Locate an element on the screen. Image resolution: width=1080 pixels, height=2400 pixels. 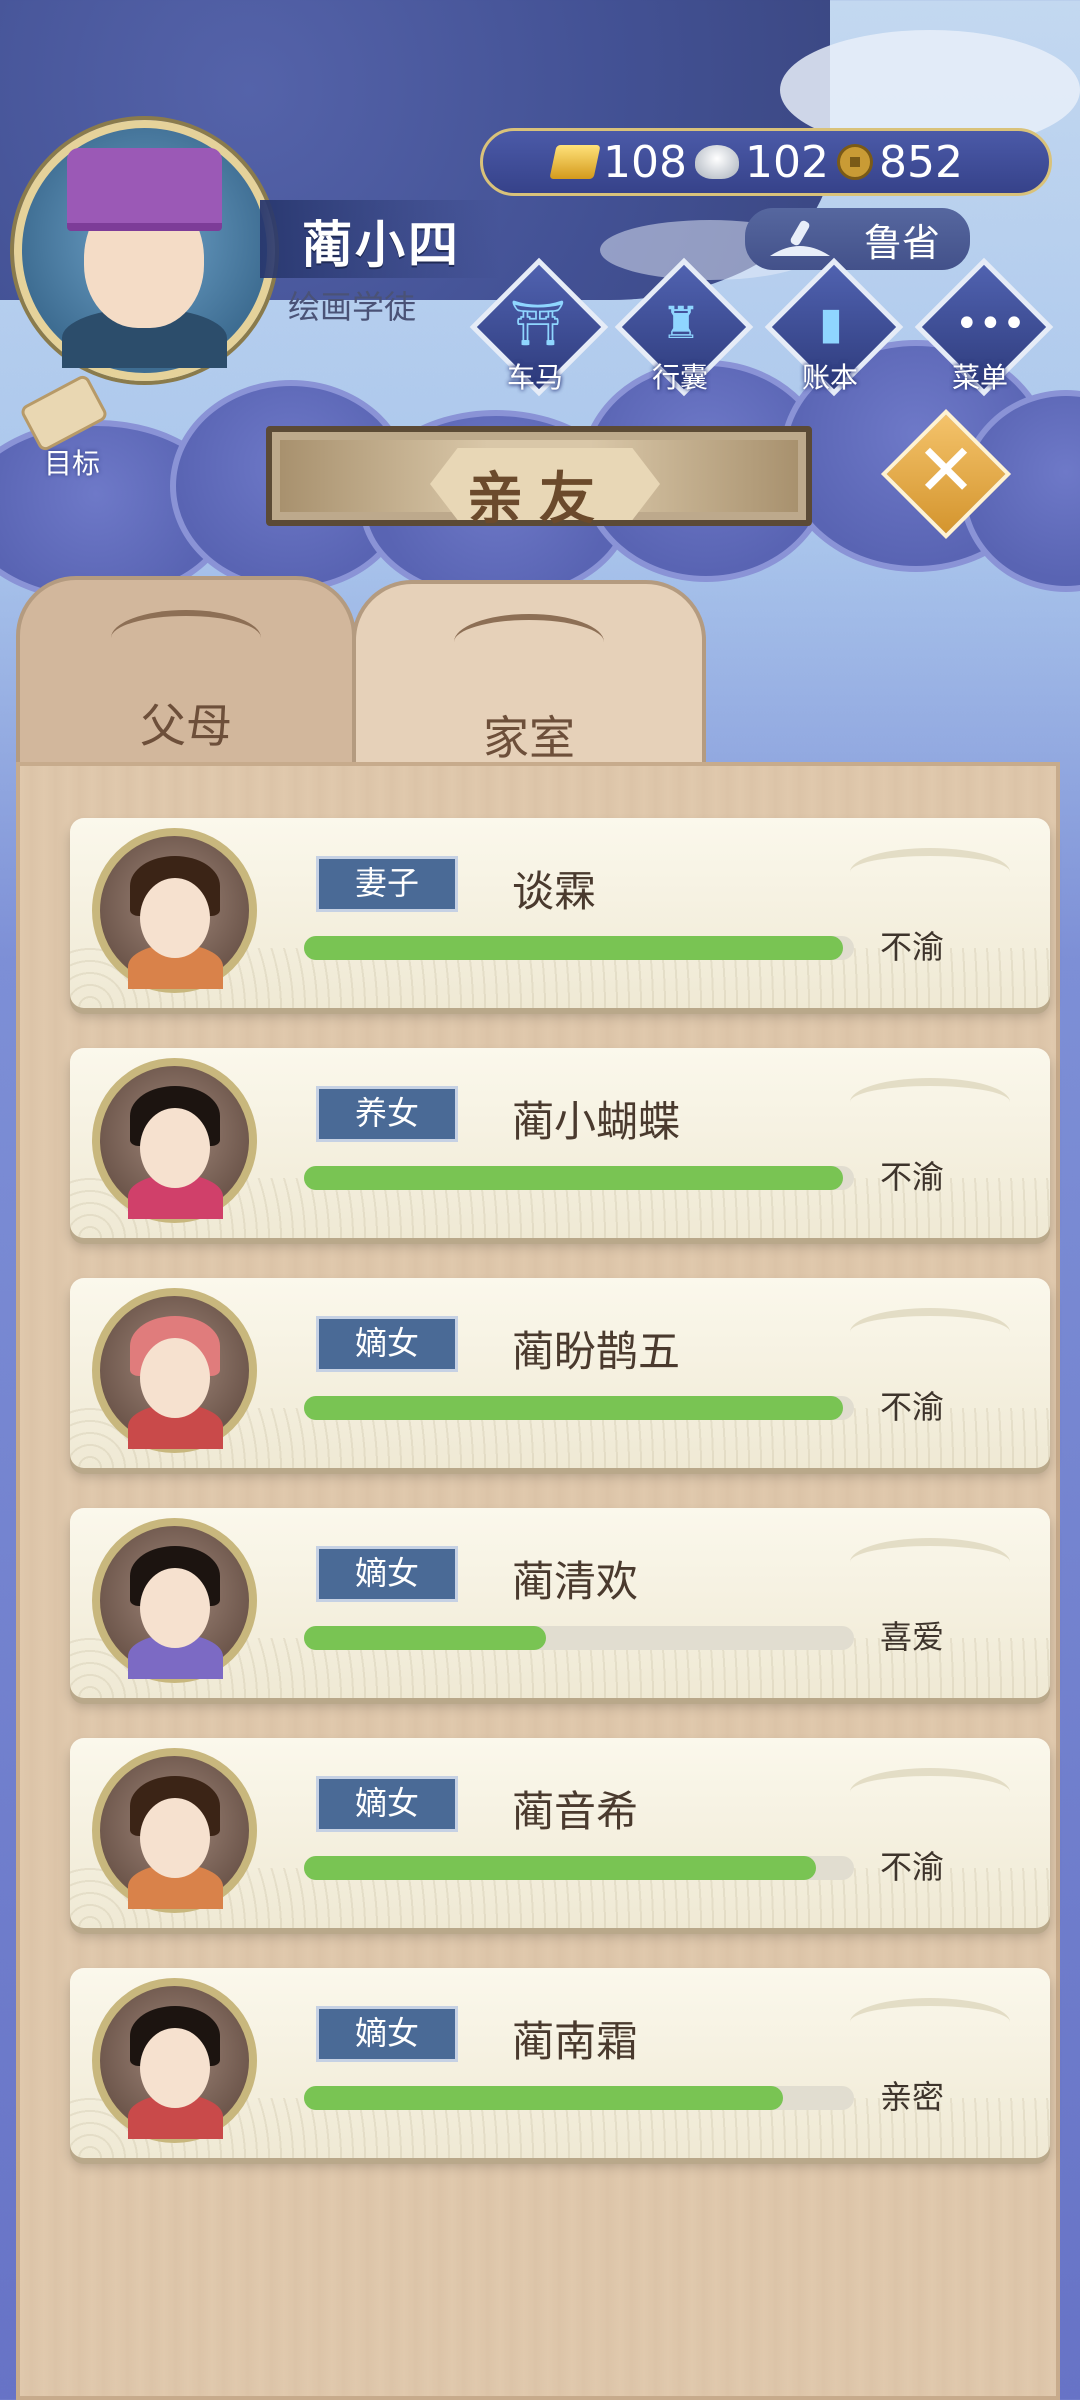
target-label: 目标 is located at coordinates (72, 463).